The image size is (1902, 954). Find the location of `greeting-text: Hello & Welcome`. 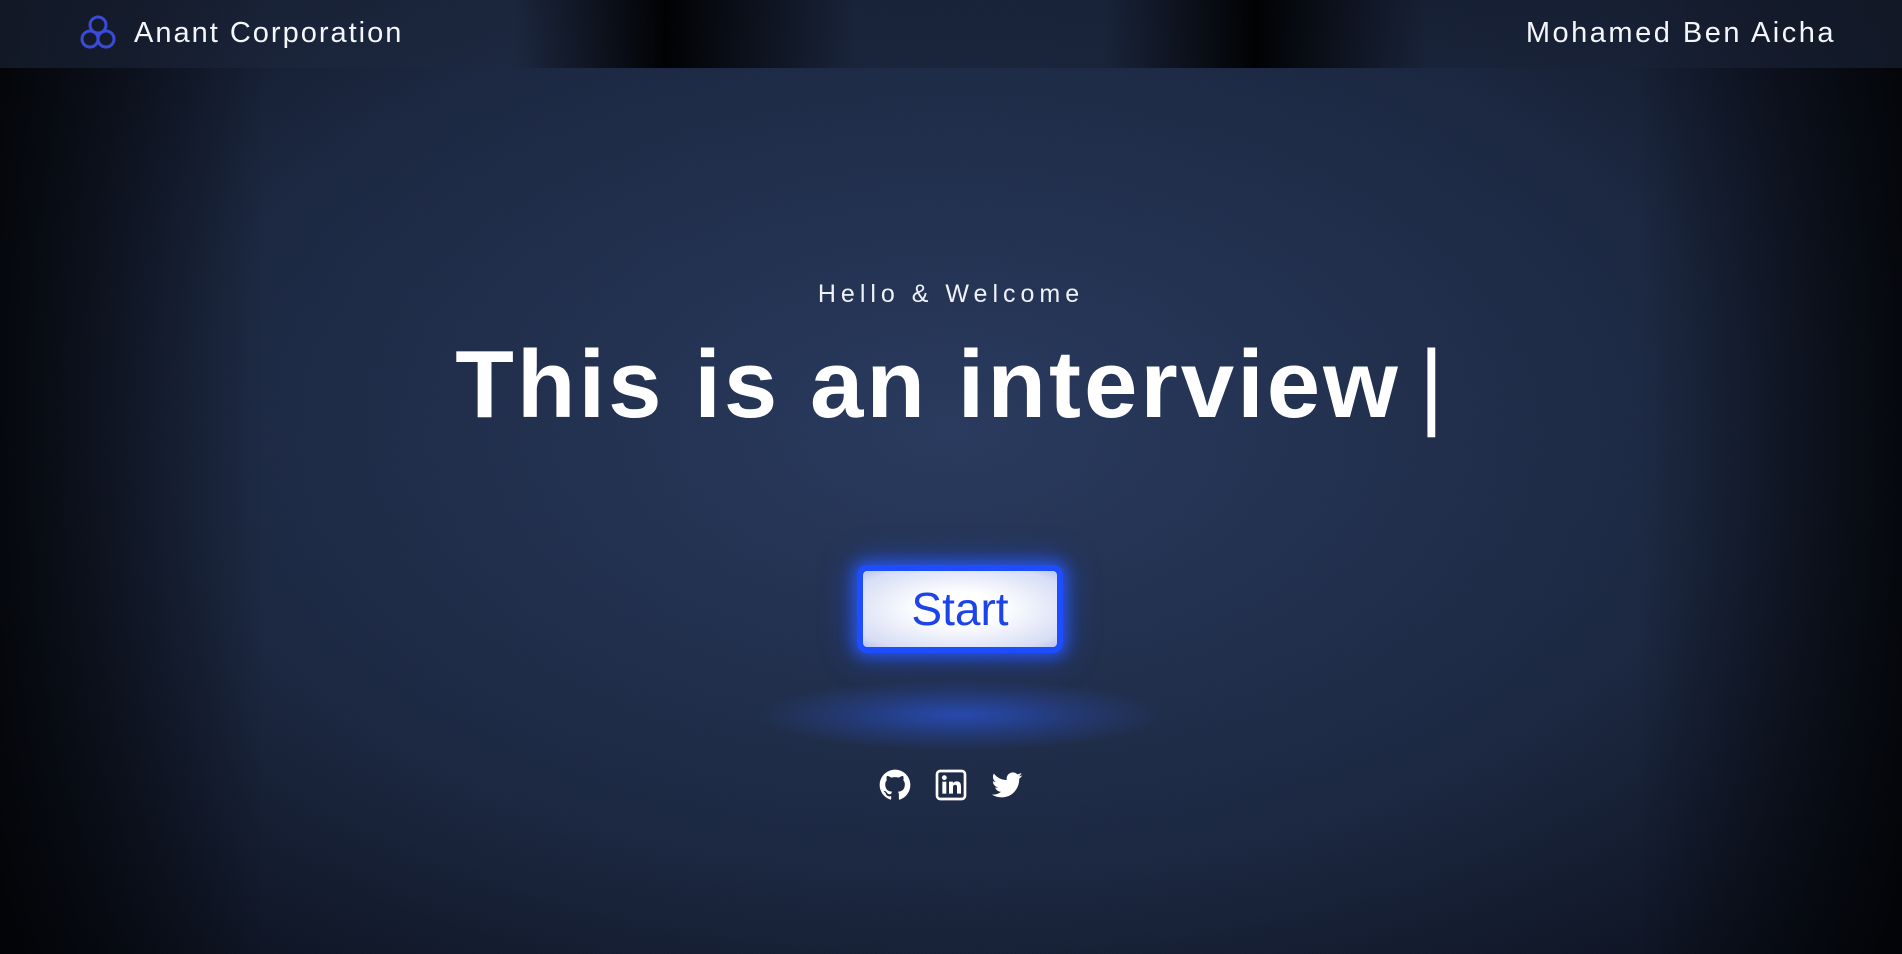

greeting-text: Hello & Welcome is located at coordinates (951, 294).